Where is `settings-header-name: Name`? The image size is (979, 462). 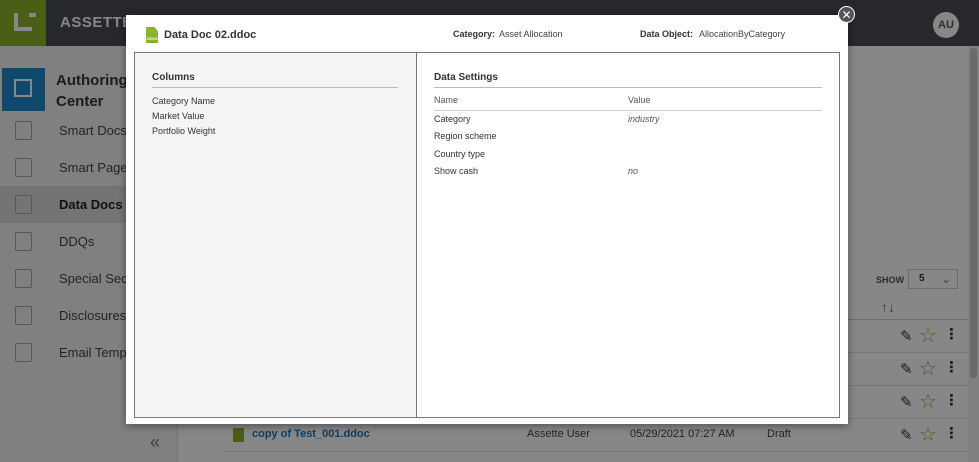 settings-header-name: Name is located at coordinates (446, 100).